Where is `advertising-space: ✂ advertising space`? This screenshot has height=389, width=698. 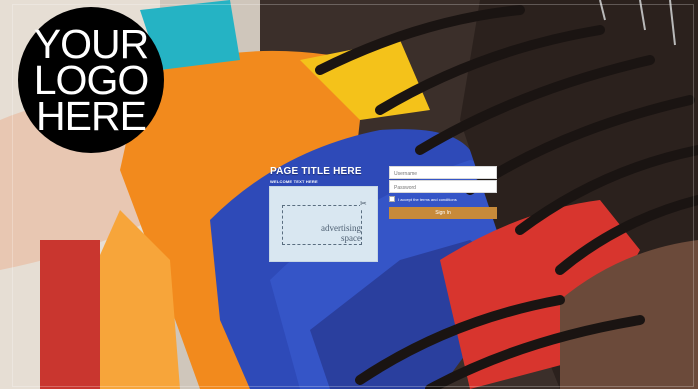 advertising-space: ✂ advertising space is located at coordinates (323, 224).